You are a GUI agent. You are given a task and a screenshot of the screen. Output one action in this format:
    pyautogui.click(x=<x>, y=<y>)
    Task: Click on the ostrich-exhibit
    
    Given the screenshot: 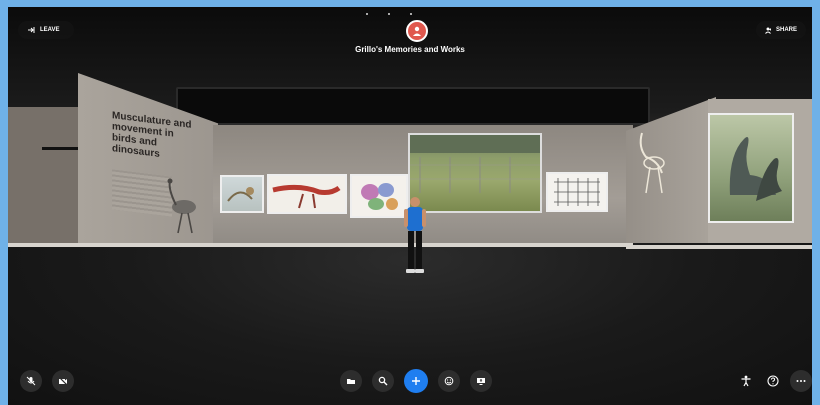 What is the action you would take?
    pyautogui.click(x=181, y=208)
    